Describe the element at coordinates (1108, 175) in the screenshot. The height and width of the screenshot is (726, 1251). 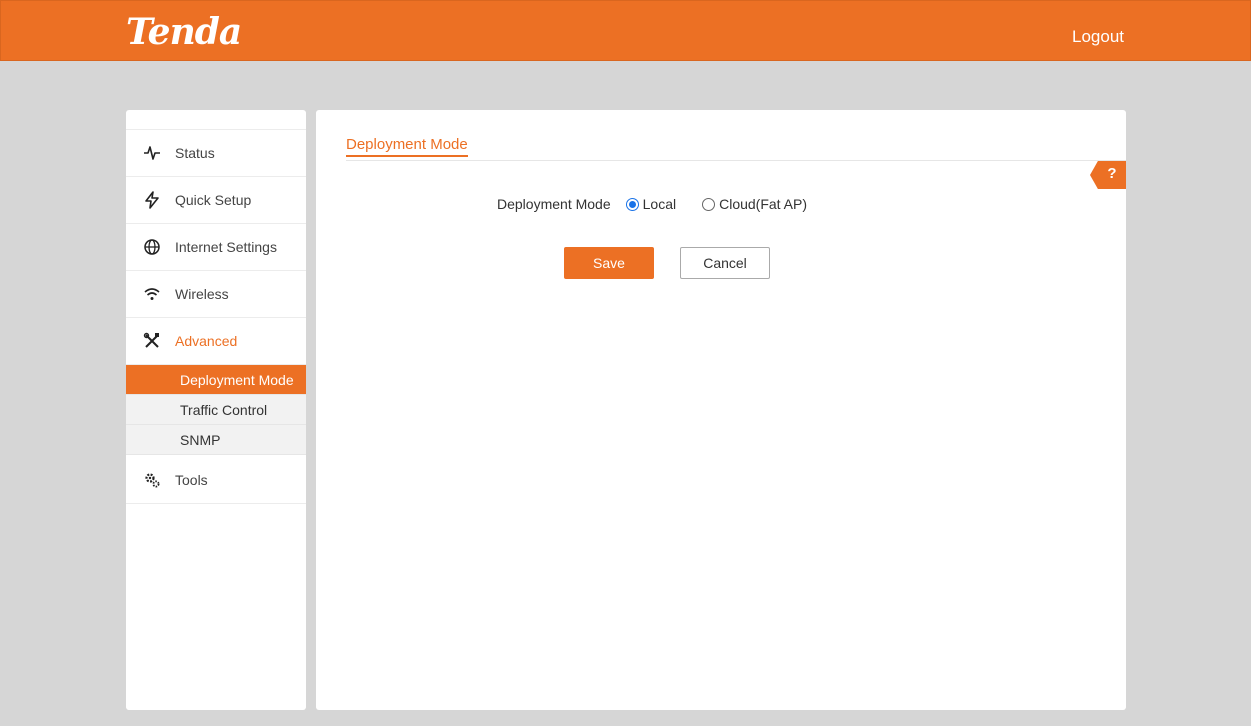
I see `help-button: ?` at that location.